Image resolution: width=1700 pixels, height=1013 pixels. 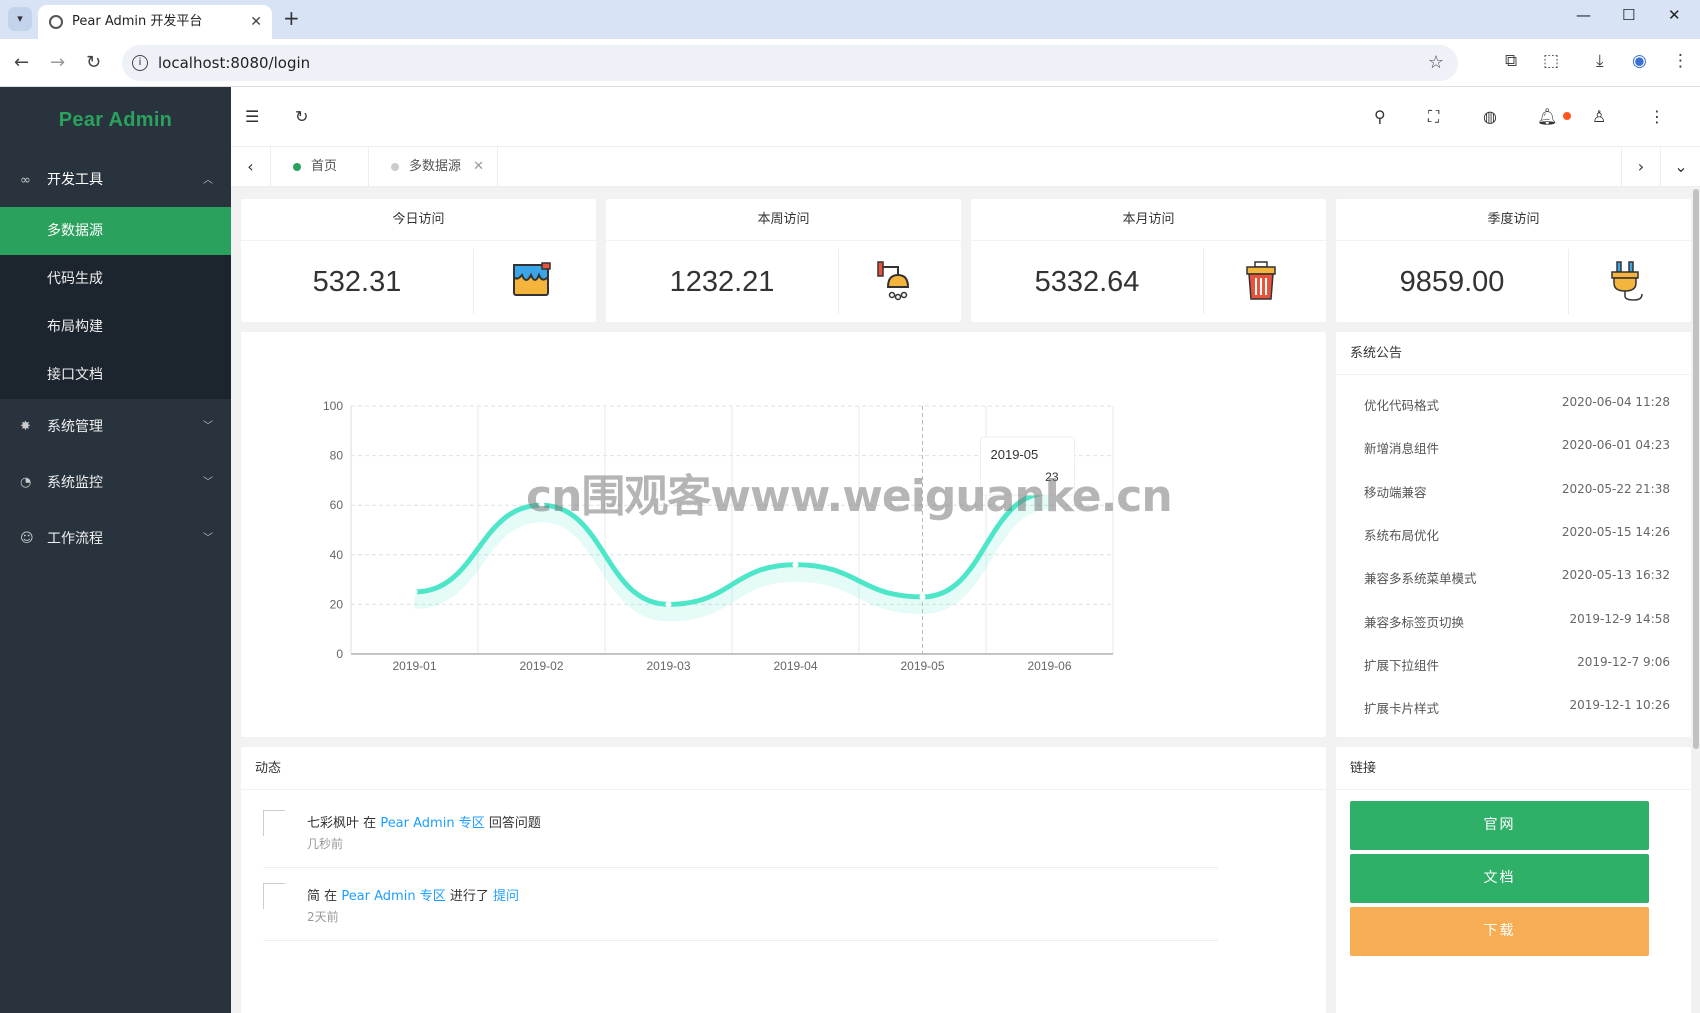 What do you see at coordinates (965, 117) in the screenshot?
I see `app-header: ☰ ↻ ⚲ ⛶ ◍ 🔔︎ ♙ ⋮` at bounding box center [965, 117].